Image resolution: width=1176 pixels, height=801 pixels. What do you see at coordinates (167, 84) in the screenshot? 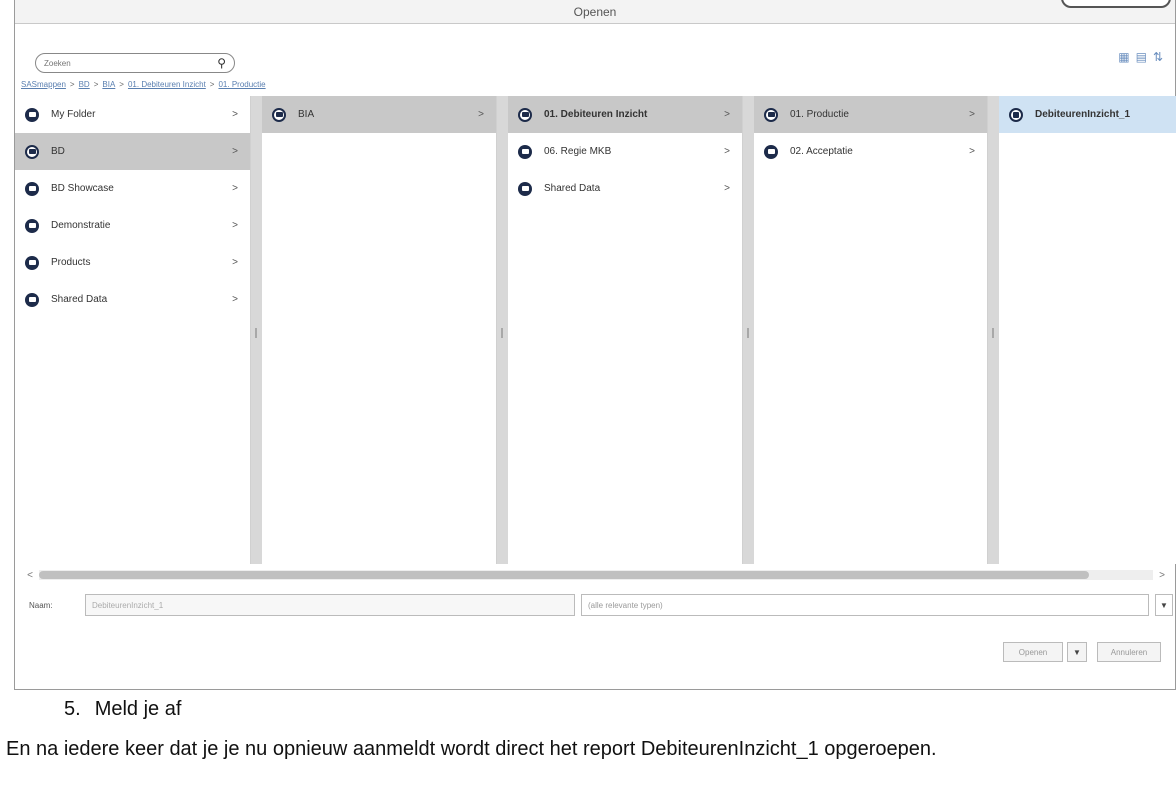
I see `breadcrumb-item: 01. Debiteuren Inzicht` at bounding box center [167, 84].